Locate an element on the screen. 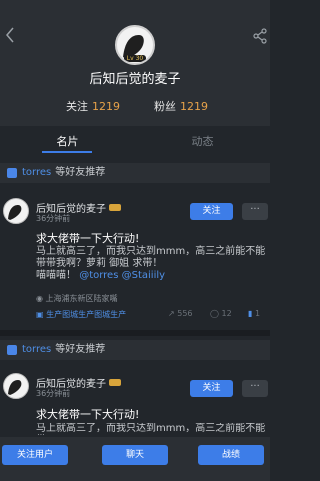 The height and width of the screenshot is (481, 320). comment-icon: ◯ is located at coordinates (214, 313).